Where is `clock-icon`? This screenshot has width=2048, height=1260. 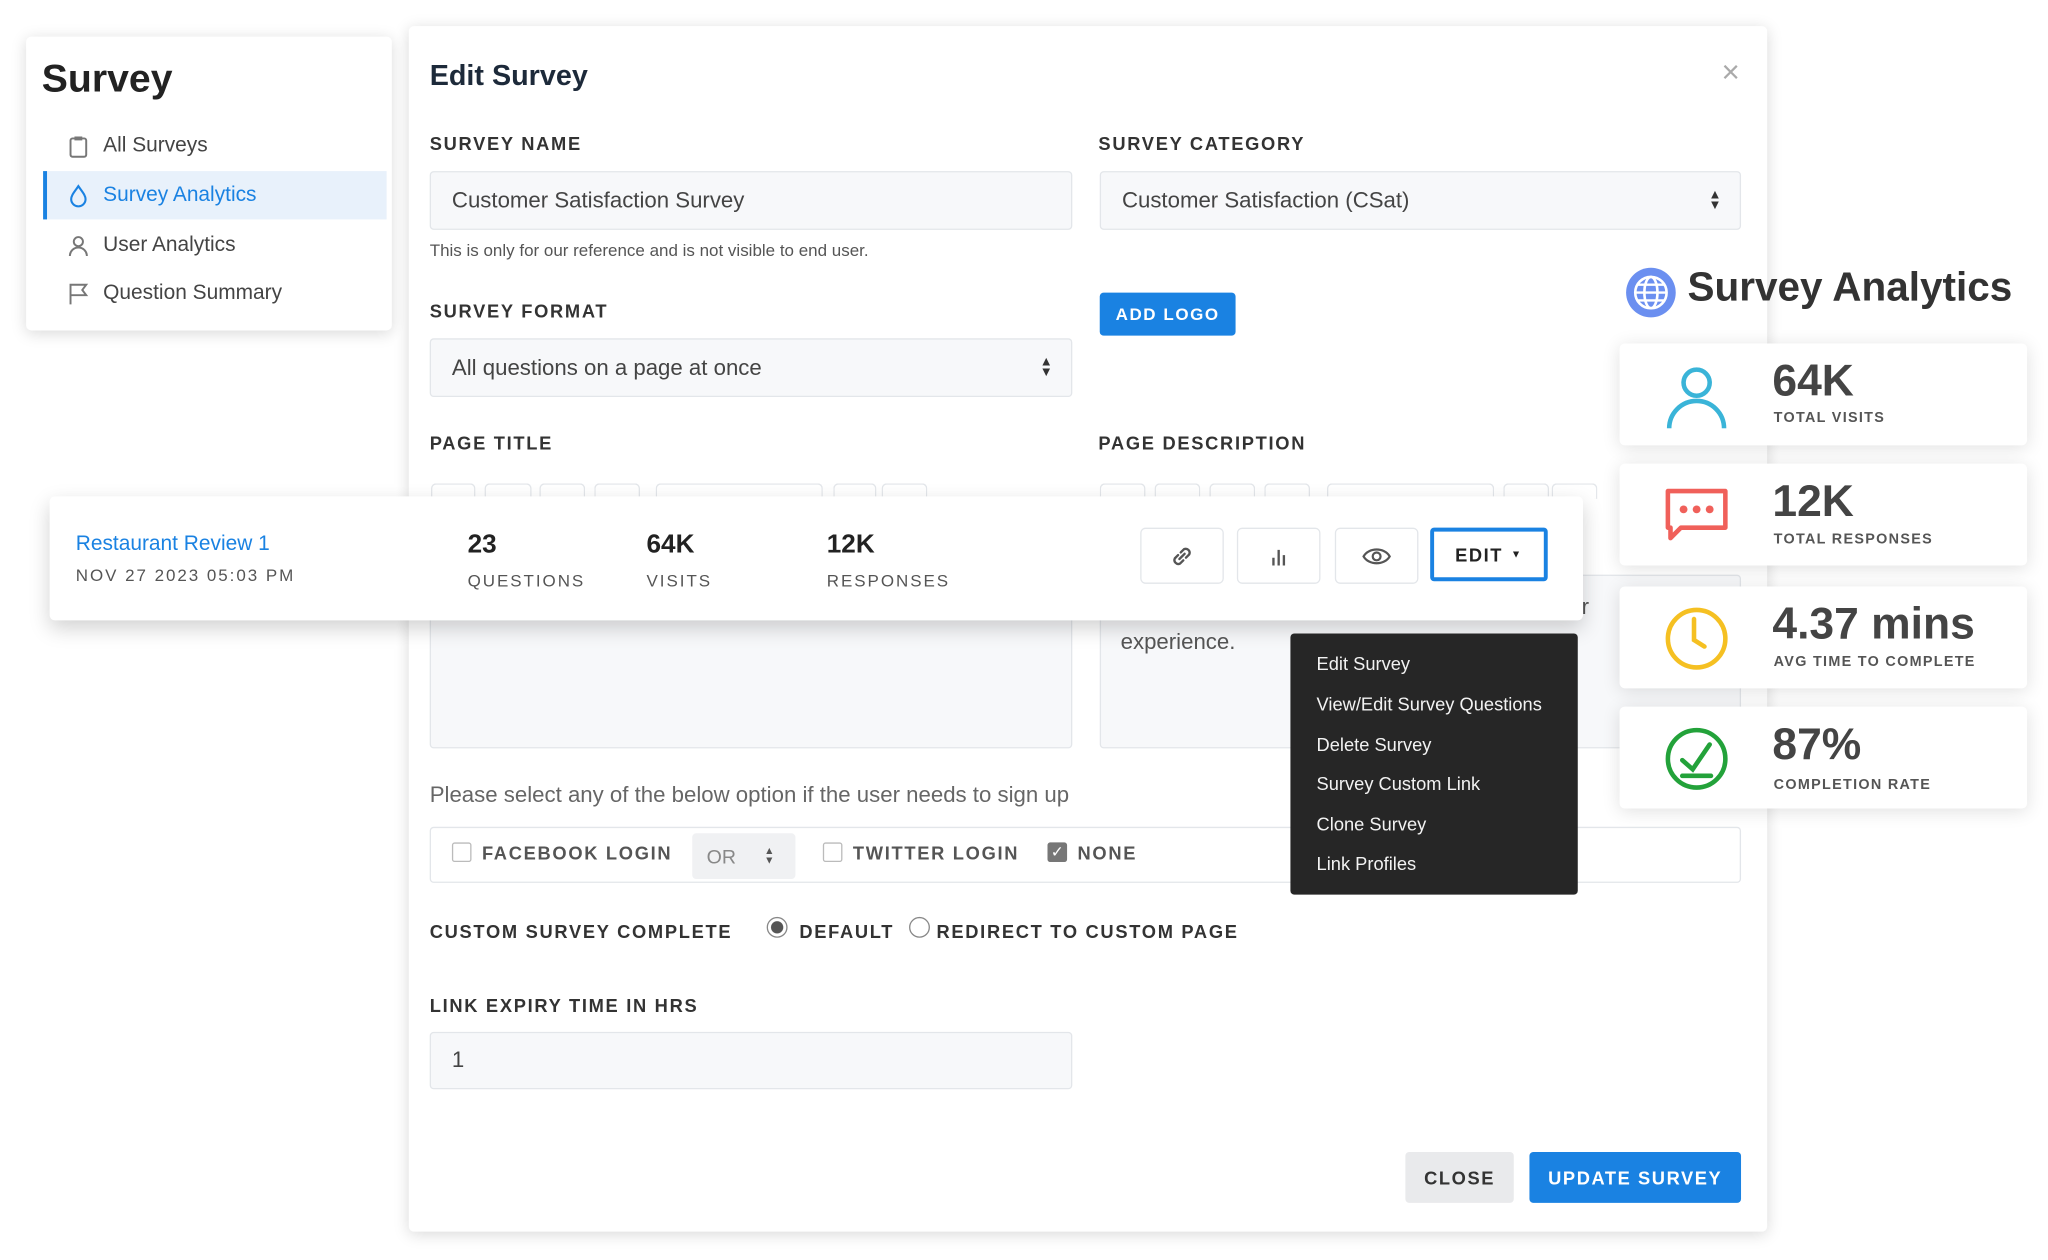 clock-icon is located at coordinates (1696, 638).